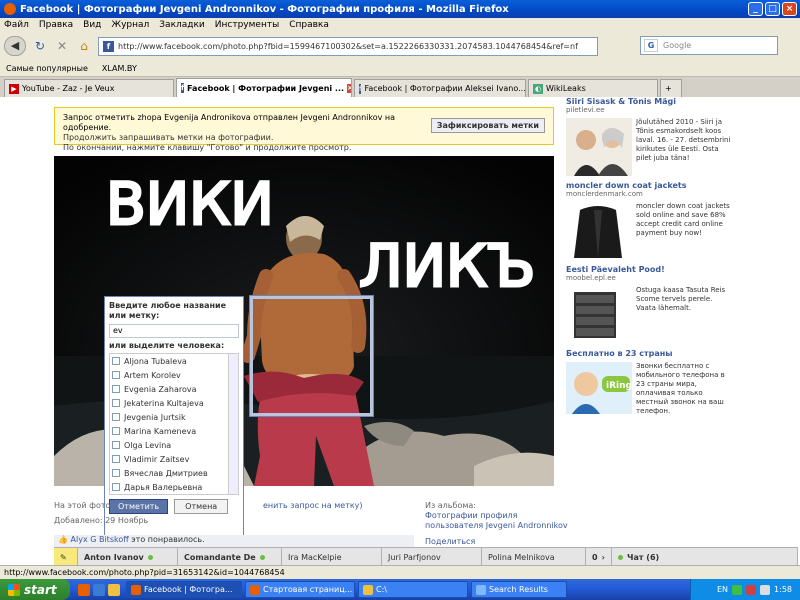 This screenshot has height=600, width=800. I want to click on commit-tags-button: Зафиксировать метки, so click(487, 125).